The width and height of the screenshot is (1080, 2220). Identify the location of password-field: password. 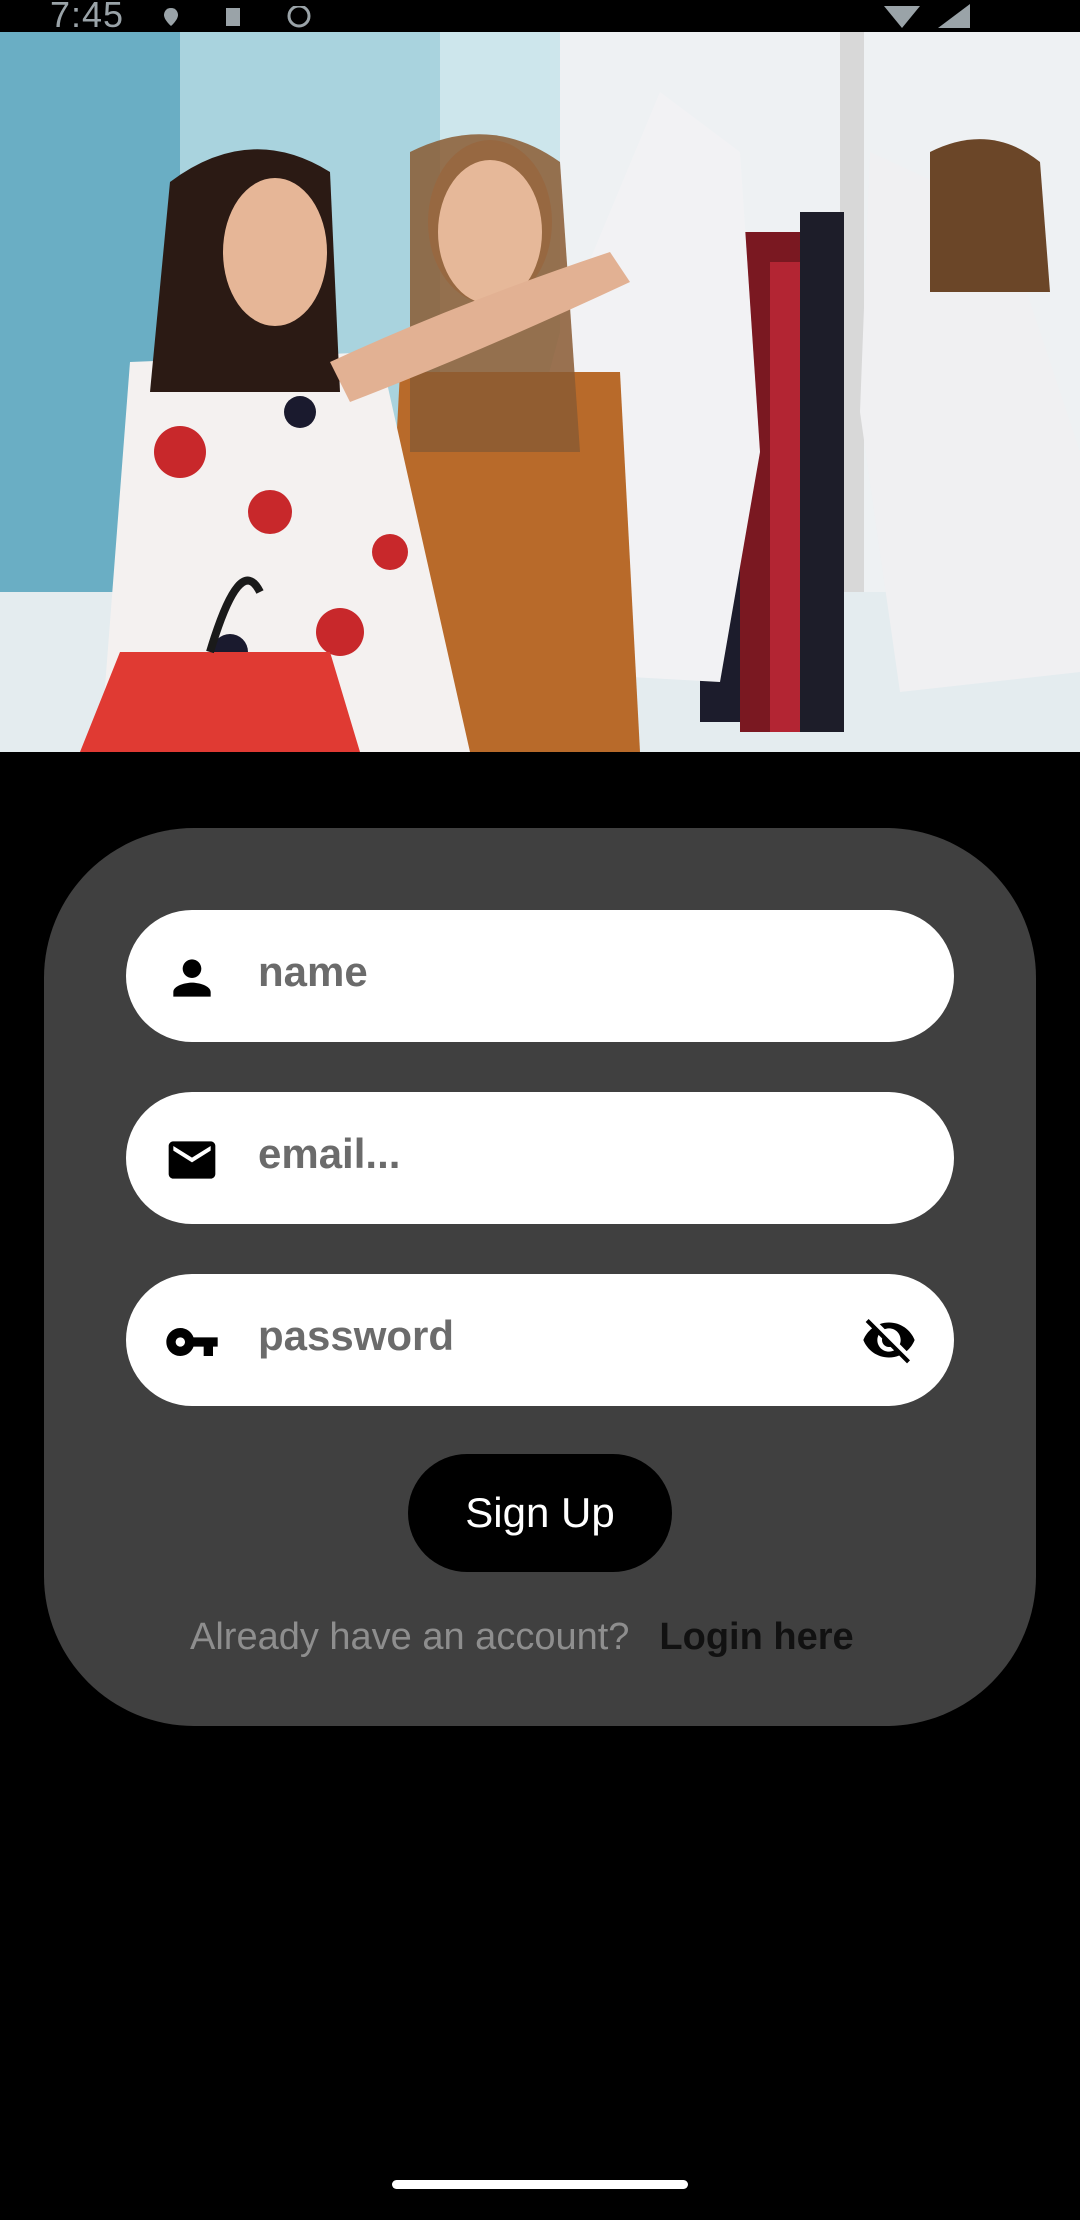
(540, 1340).